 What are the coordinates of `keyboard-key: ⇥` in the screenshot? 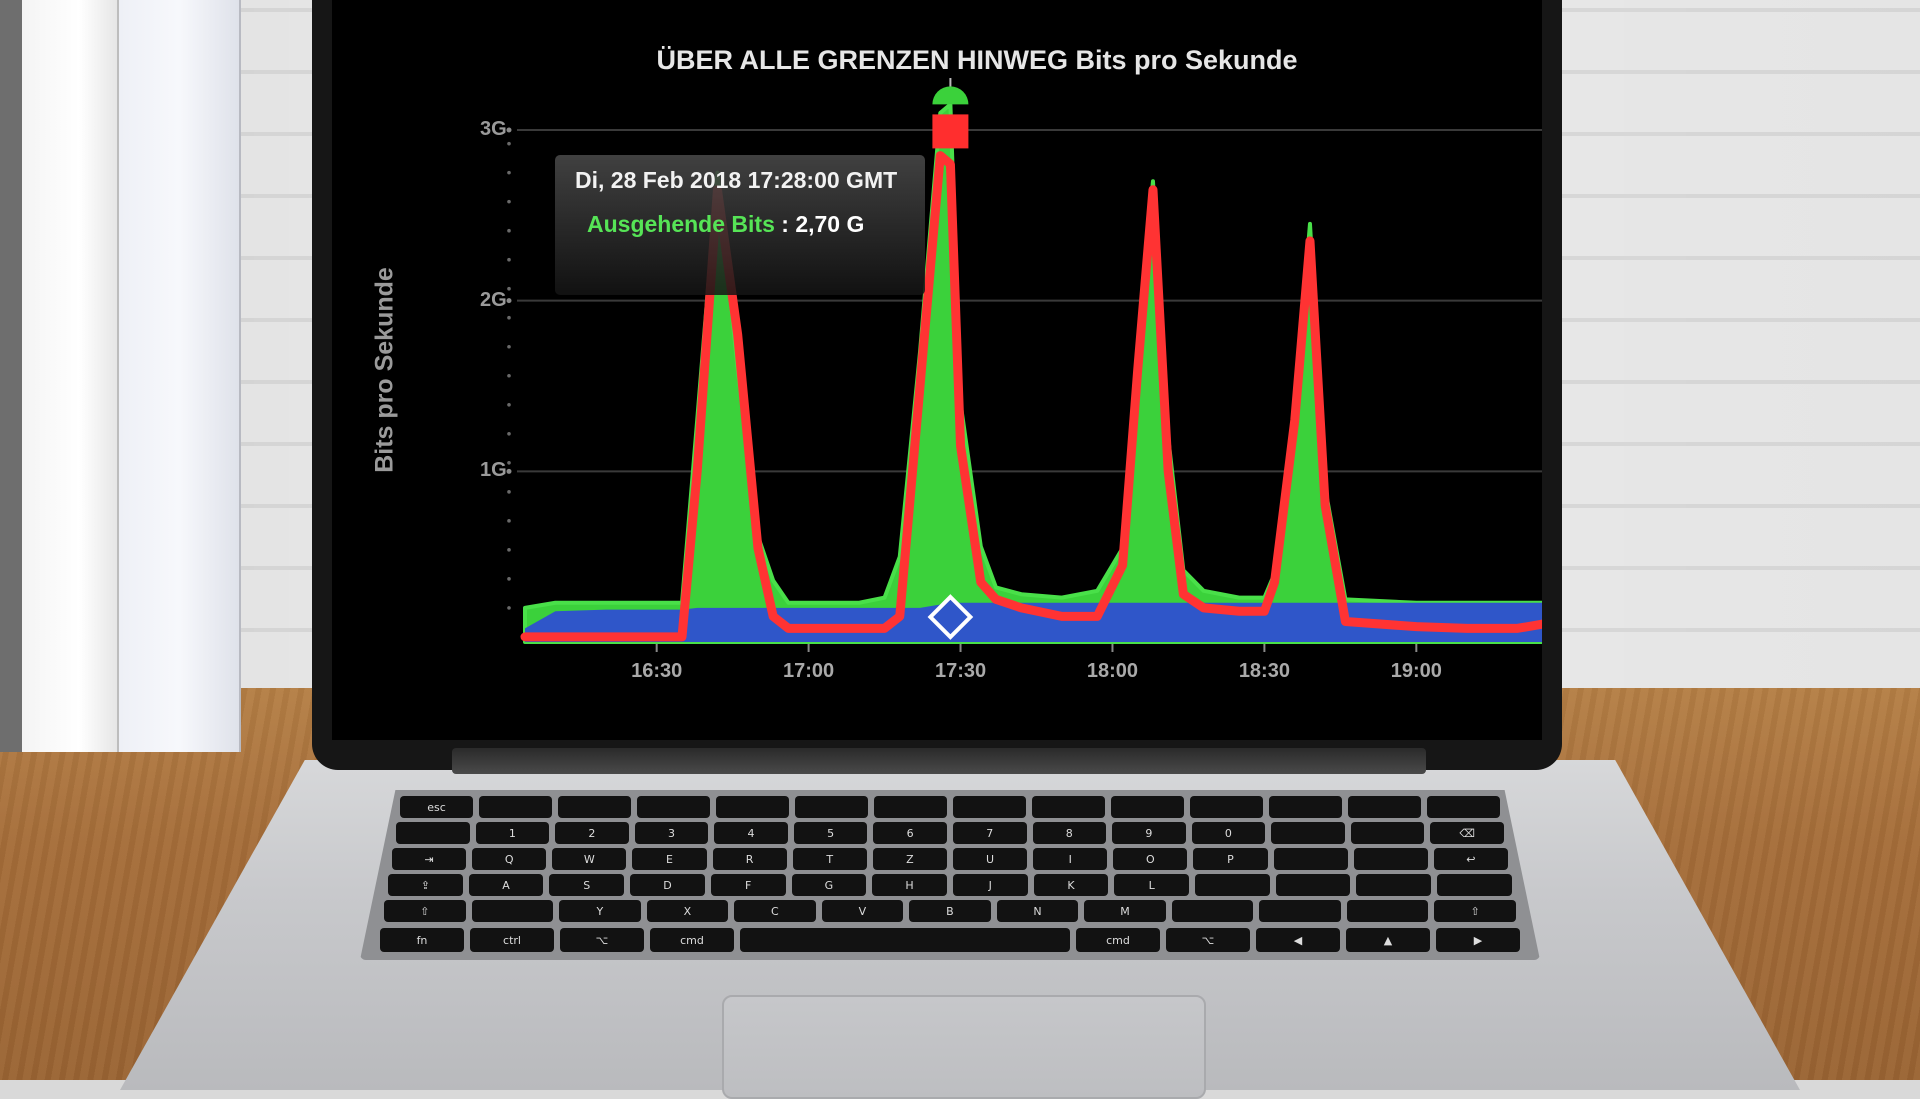 It's located at (429, 859).